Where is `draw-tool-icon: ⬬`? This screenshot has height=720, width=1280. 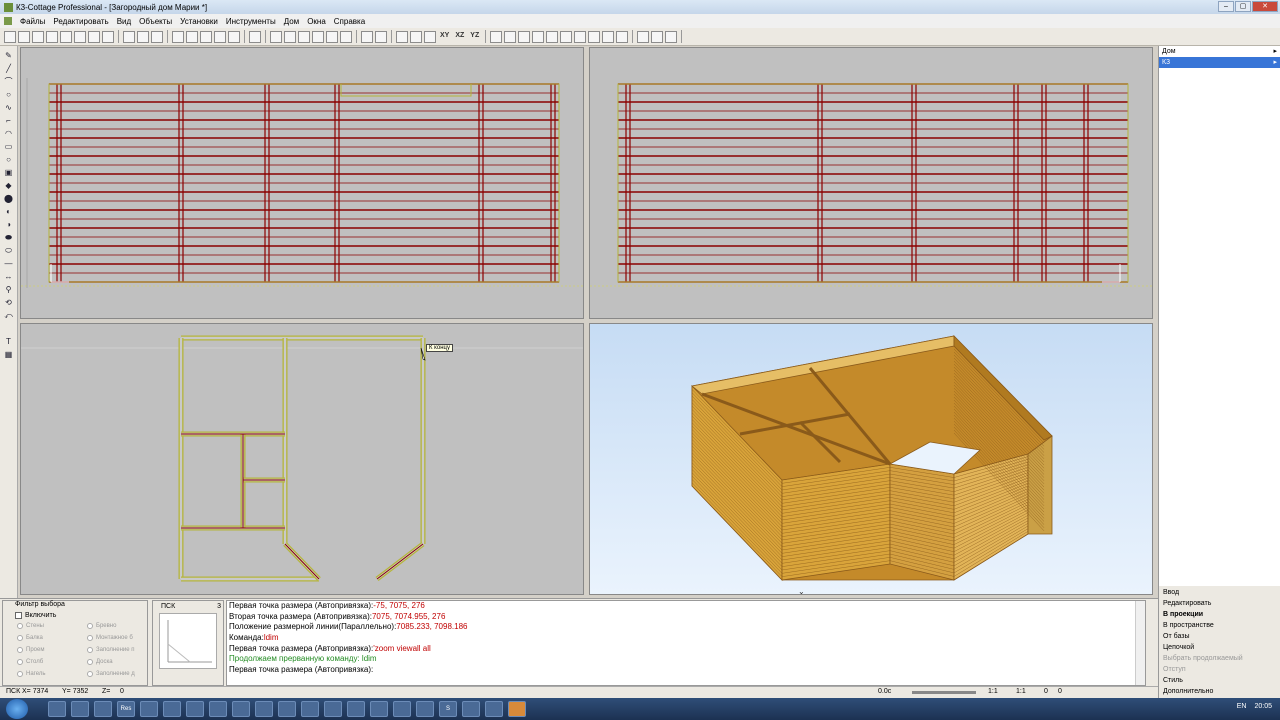 draw-tool-icon: ⬬ is located at coordinates (8, 237).